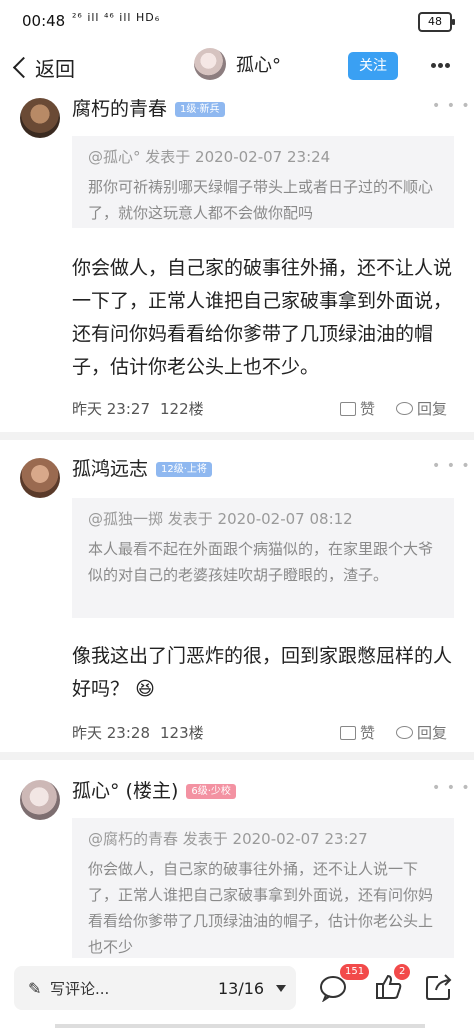  Describe the element at coordinates (281, 988) in the screenshot. I see `caret-down-icon` at that location.